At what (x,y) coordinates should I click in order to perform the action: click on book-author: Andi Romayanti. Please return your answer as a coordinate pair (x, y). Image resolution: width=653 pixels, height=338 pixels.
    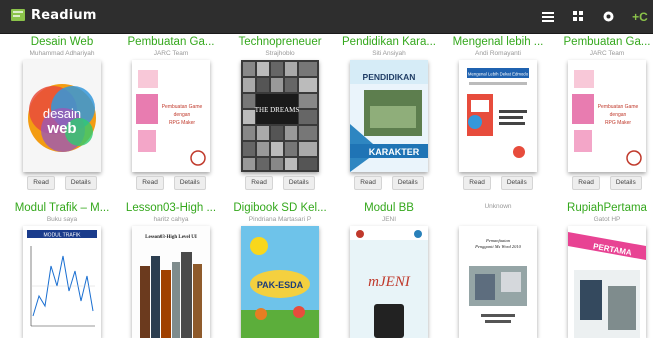
    Looking at the image, I should click on (498, 53).